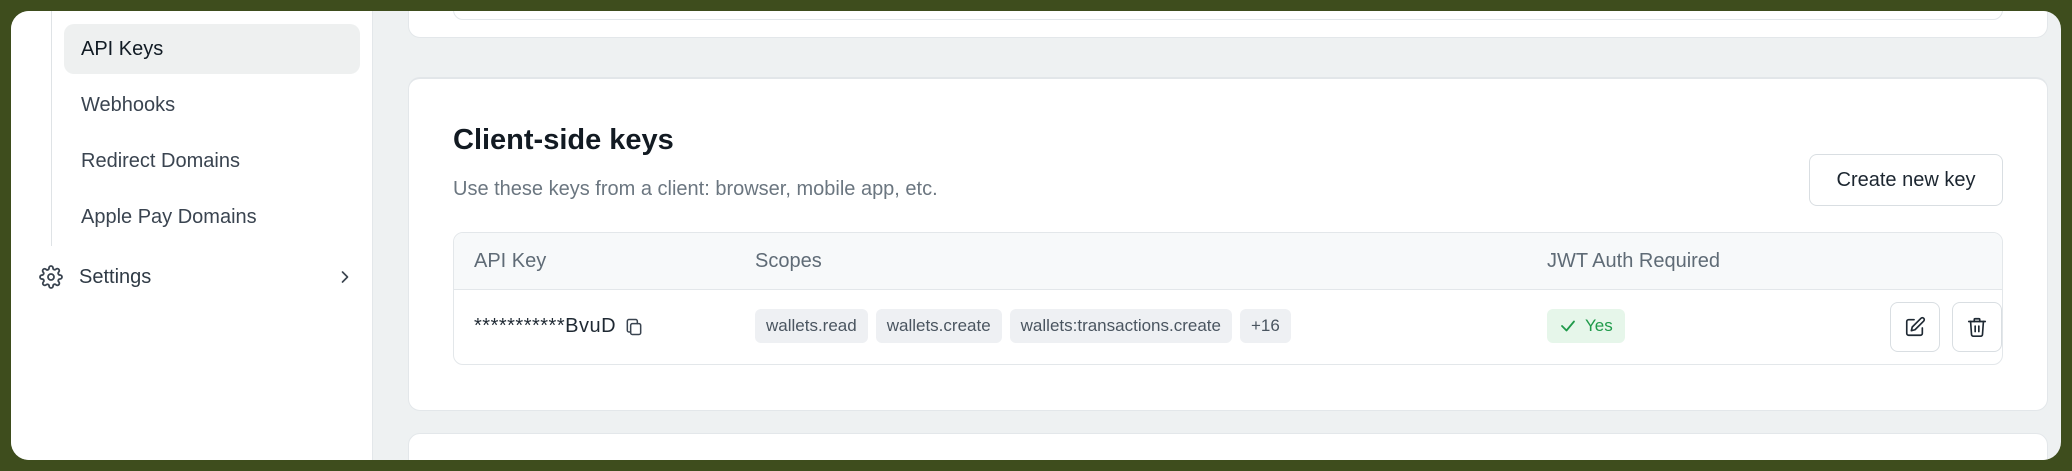 The image size is (2072, 471). What do you see at coordinates (1228, 24) in the screenshot?
I see `previous-section-card` at bounding box center [1228, 24].